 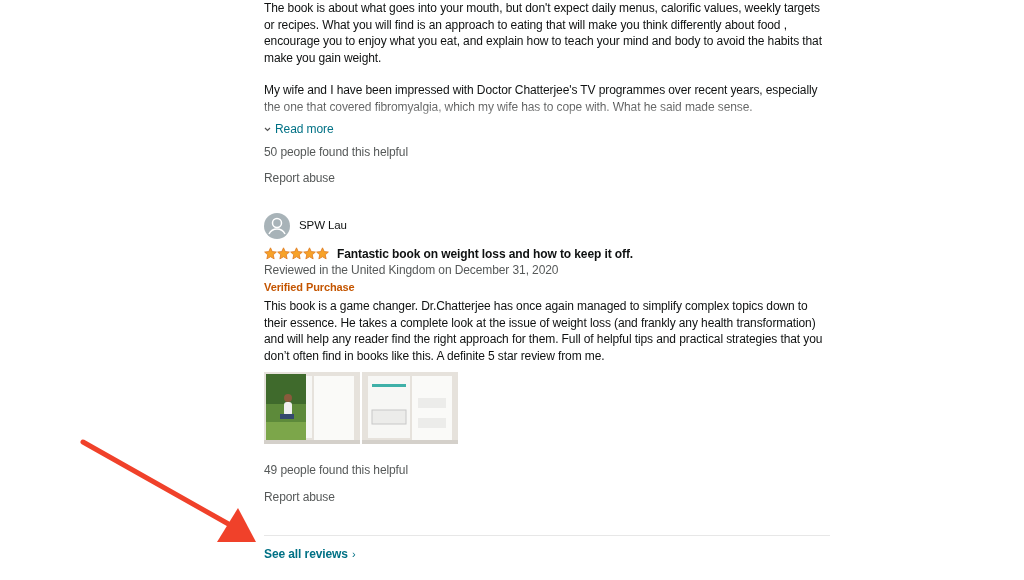 What do you see at coordinates (267, 129) in the screenshot?
I see `chevron-icon` at bounding box center [267, 129].